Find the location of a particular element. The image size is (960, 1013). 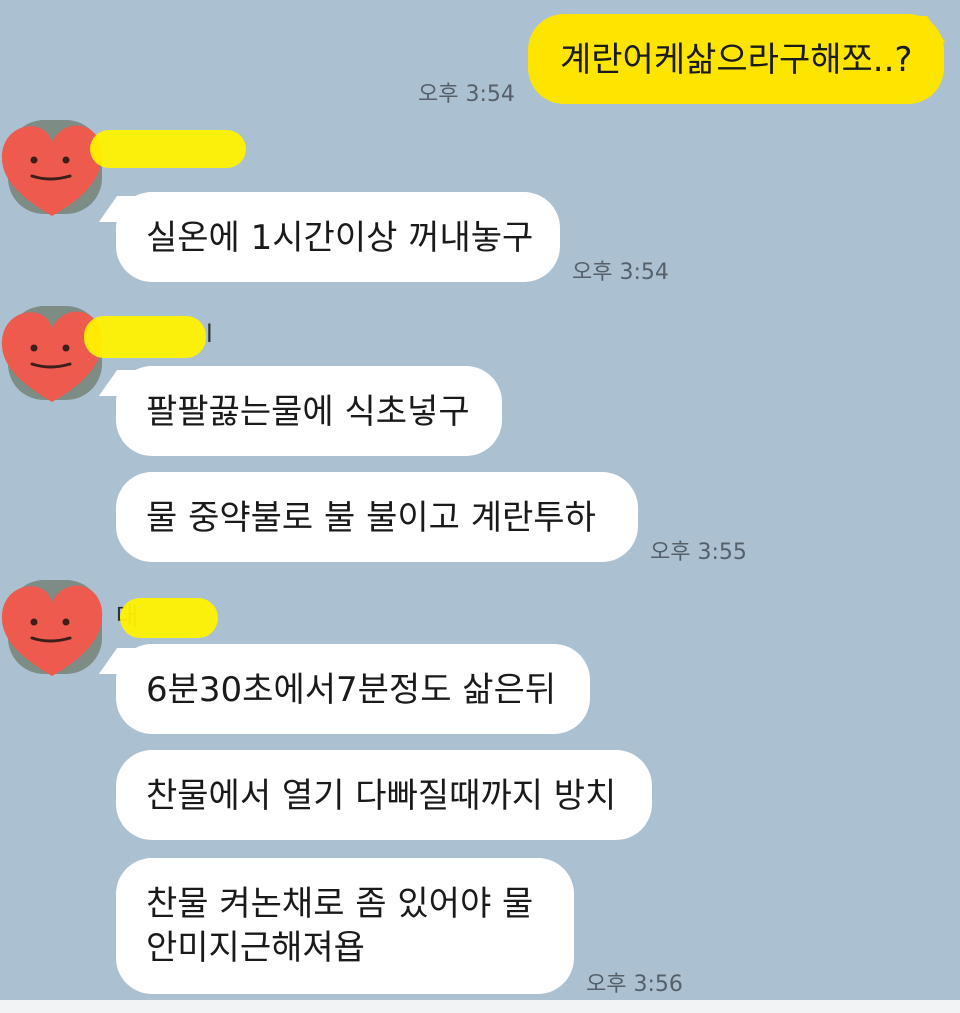

message-text: 계란어케삶으라구해쪼..? is located at coordinates (736, 60).